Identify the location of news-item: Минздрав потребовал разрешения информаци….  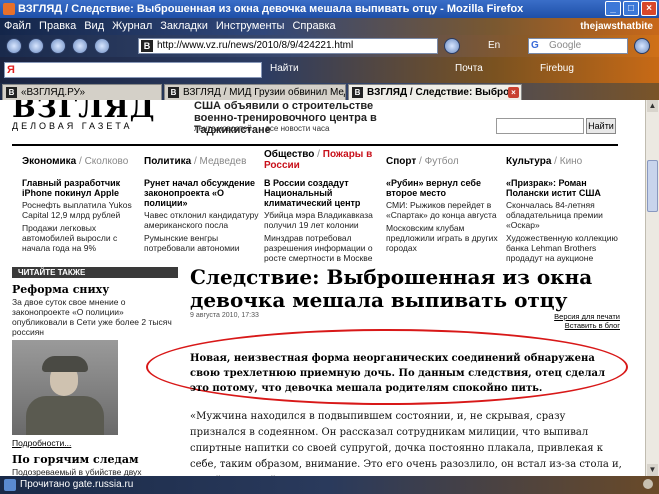
(323, 248).